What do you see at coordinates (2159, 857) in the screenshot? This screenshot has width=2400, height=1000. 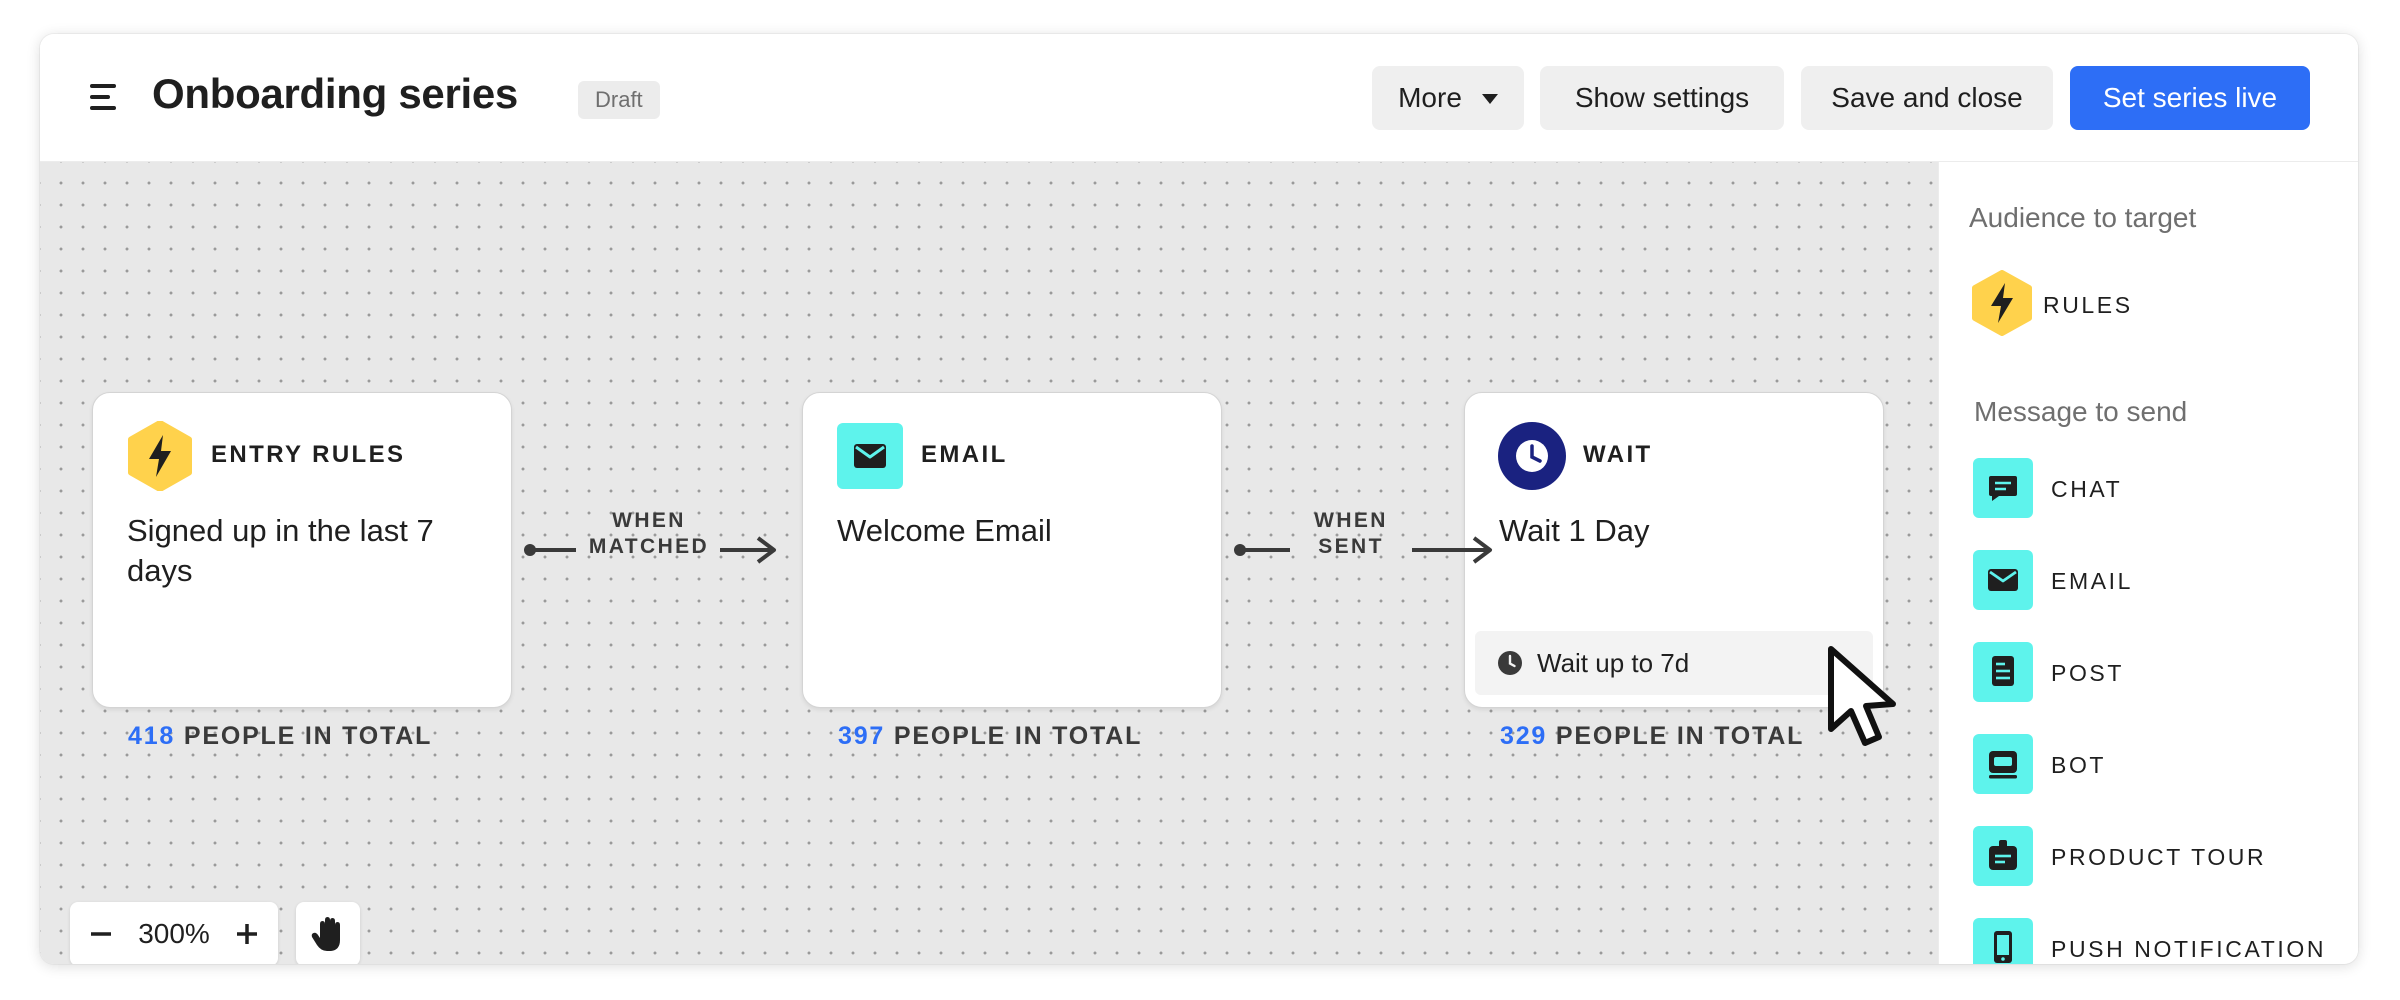 I see `panel-item-label: PRODUCT TOUR` at bounding box center [2159, 857].